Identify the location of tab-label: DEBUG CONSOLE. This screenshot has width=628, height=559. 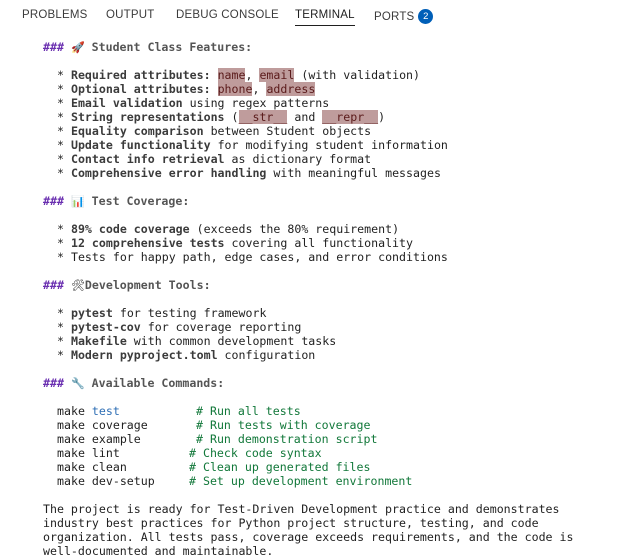
(227, 15).